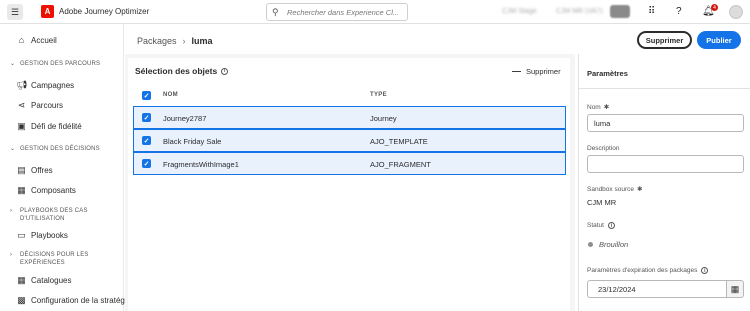 This screenshot has height=311, width=750. What do you see at coordinates (73, 300) in the screenshot?
I see `sidebar-item-strategy: ▩ Configuration de la stratégie` at bounding box center [73, 300].